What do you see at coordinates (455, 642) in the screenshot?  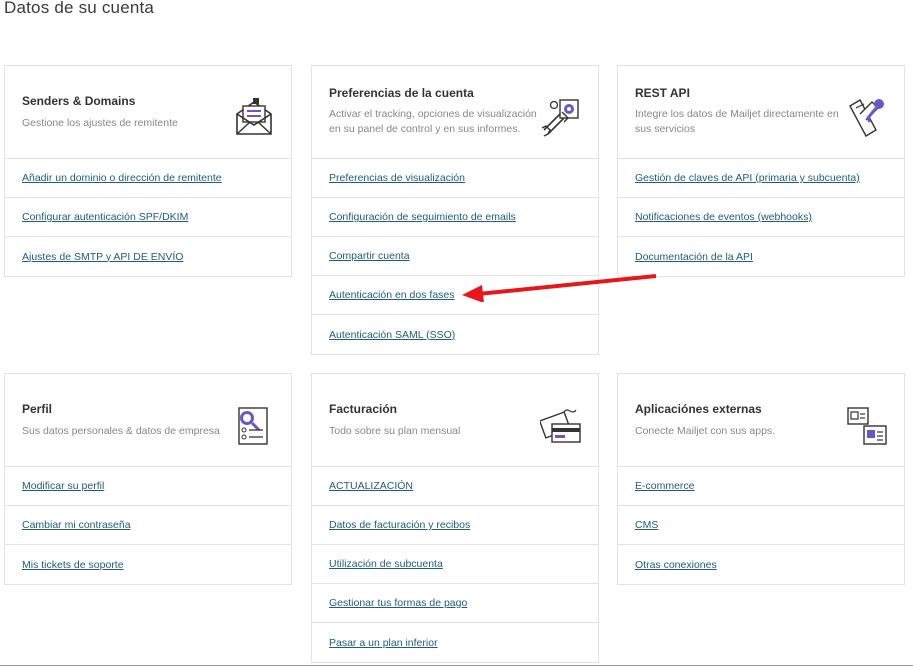 I see `card-link-row: Pasar a un plan inferior` at bounding box center [455, 642].